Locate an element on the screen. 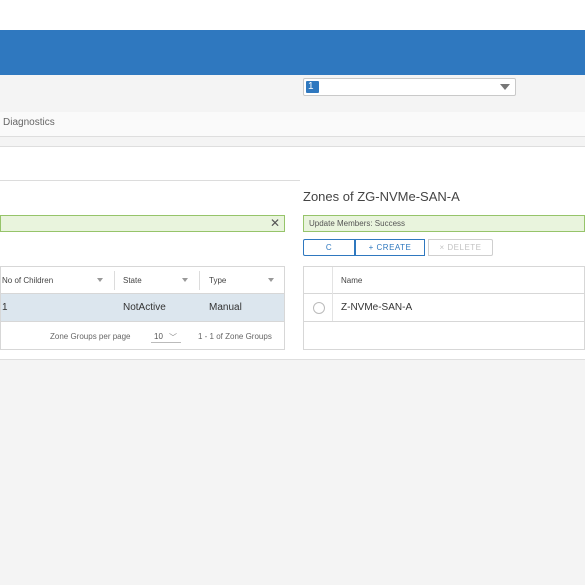 The width and height of the screenshot is (585, 585). col-header-children: No of Children is located at coordinates (27, 280).